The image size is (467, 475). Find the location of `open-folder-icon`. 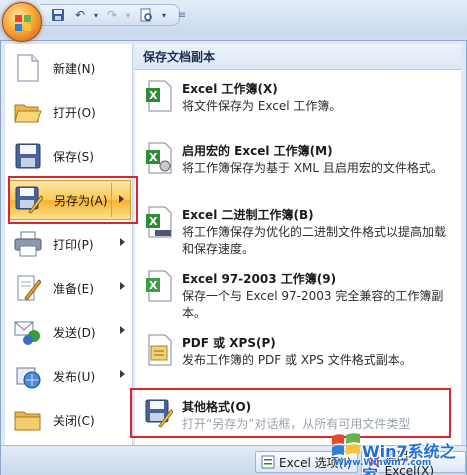

open-folder-icon is located at coordinates (28, 112).